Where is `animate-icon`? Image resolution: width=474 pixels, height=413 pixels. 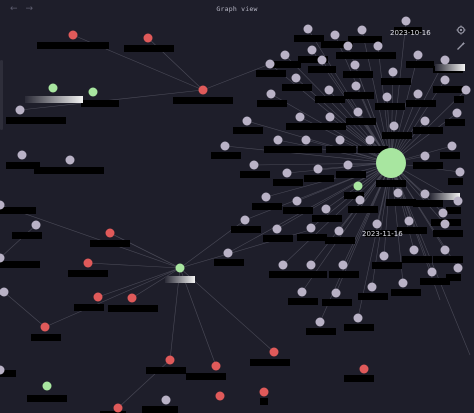
animate-icon is located at coordinates (460, 45).